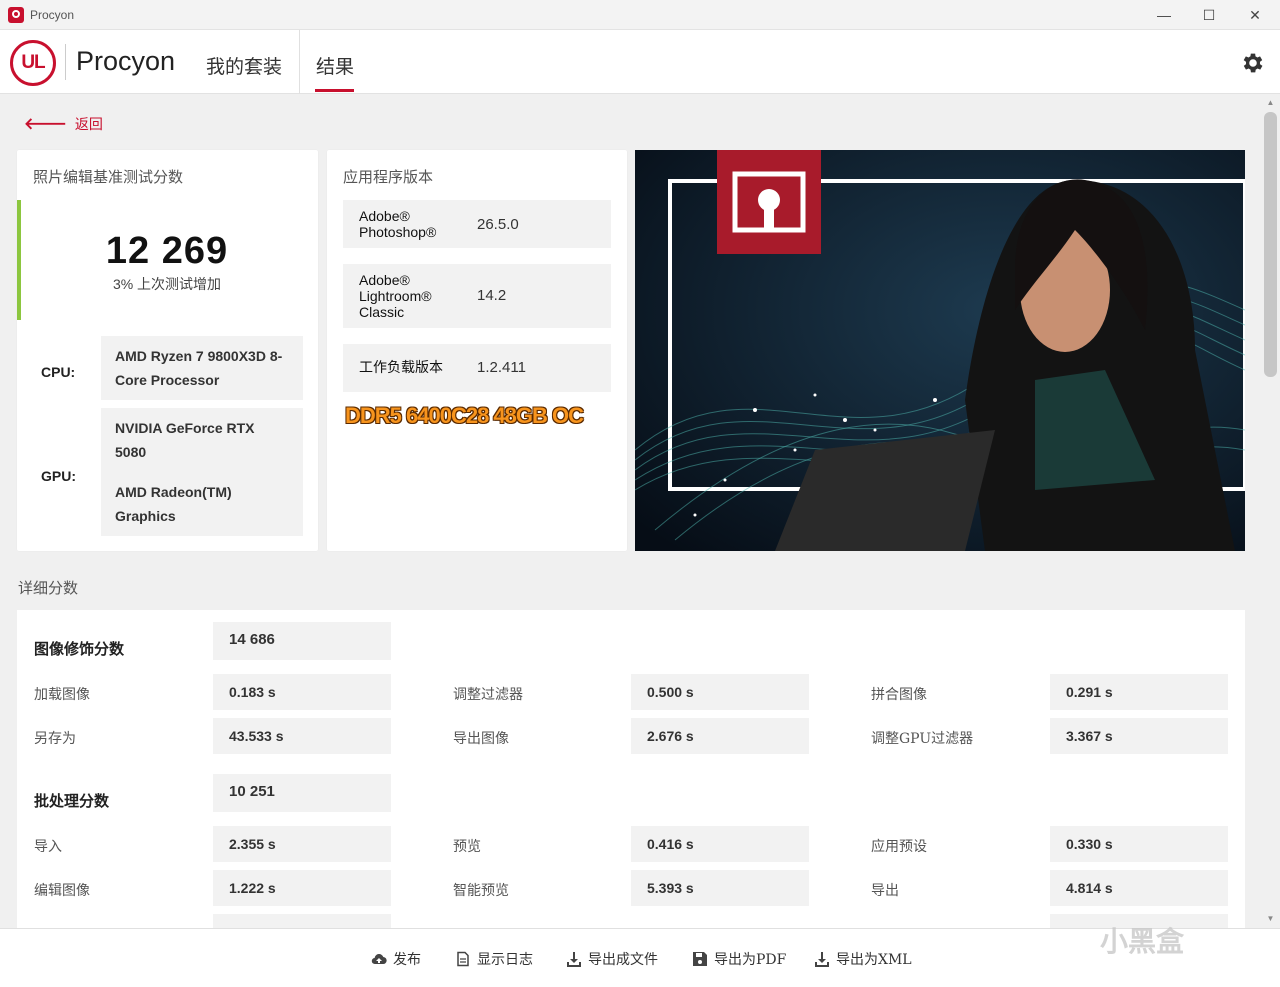 The width and height of the screenshot is (1280, 987). Describe the element at coordinates (885, 891) in the screenshot. I see `metric-label: 导出` at that location.